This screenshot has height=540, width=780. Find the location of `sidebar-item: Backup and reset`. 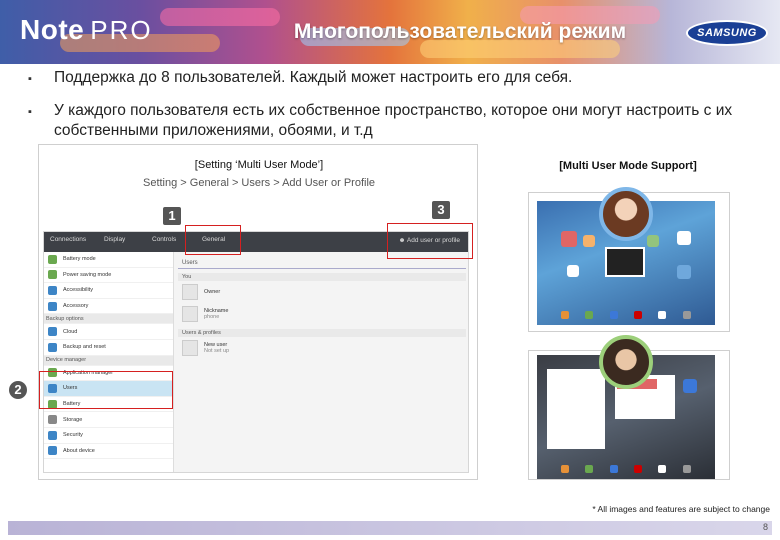

sidebar-item: Backup and reset is located at coordinates (108, 348).